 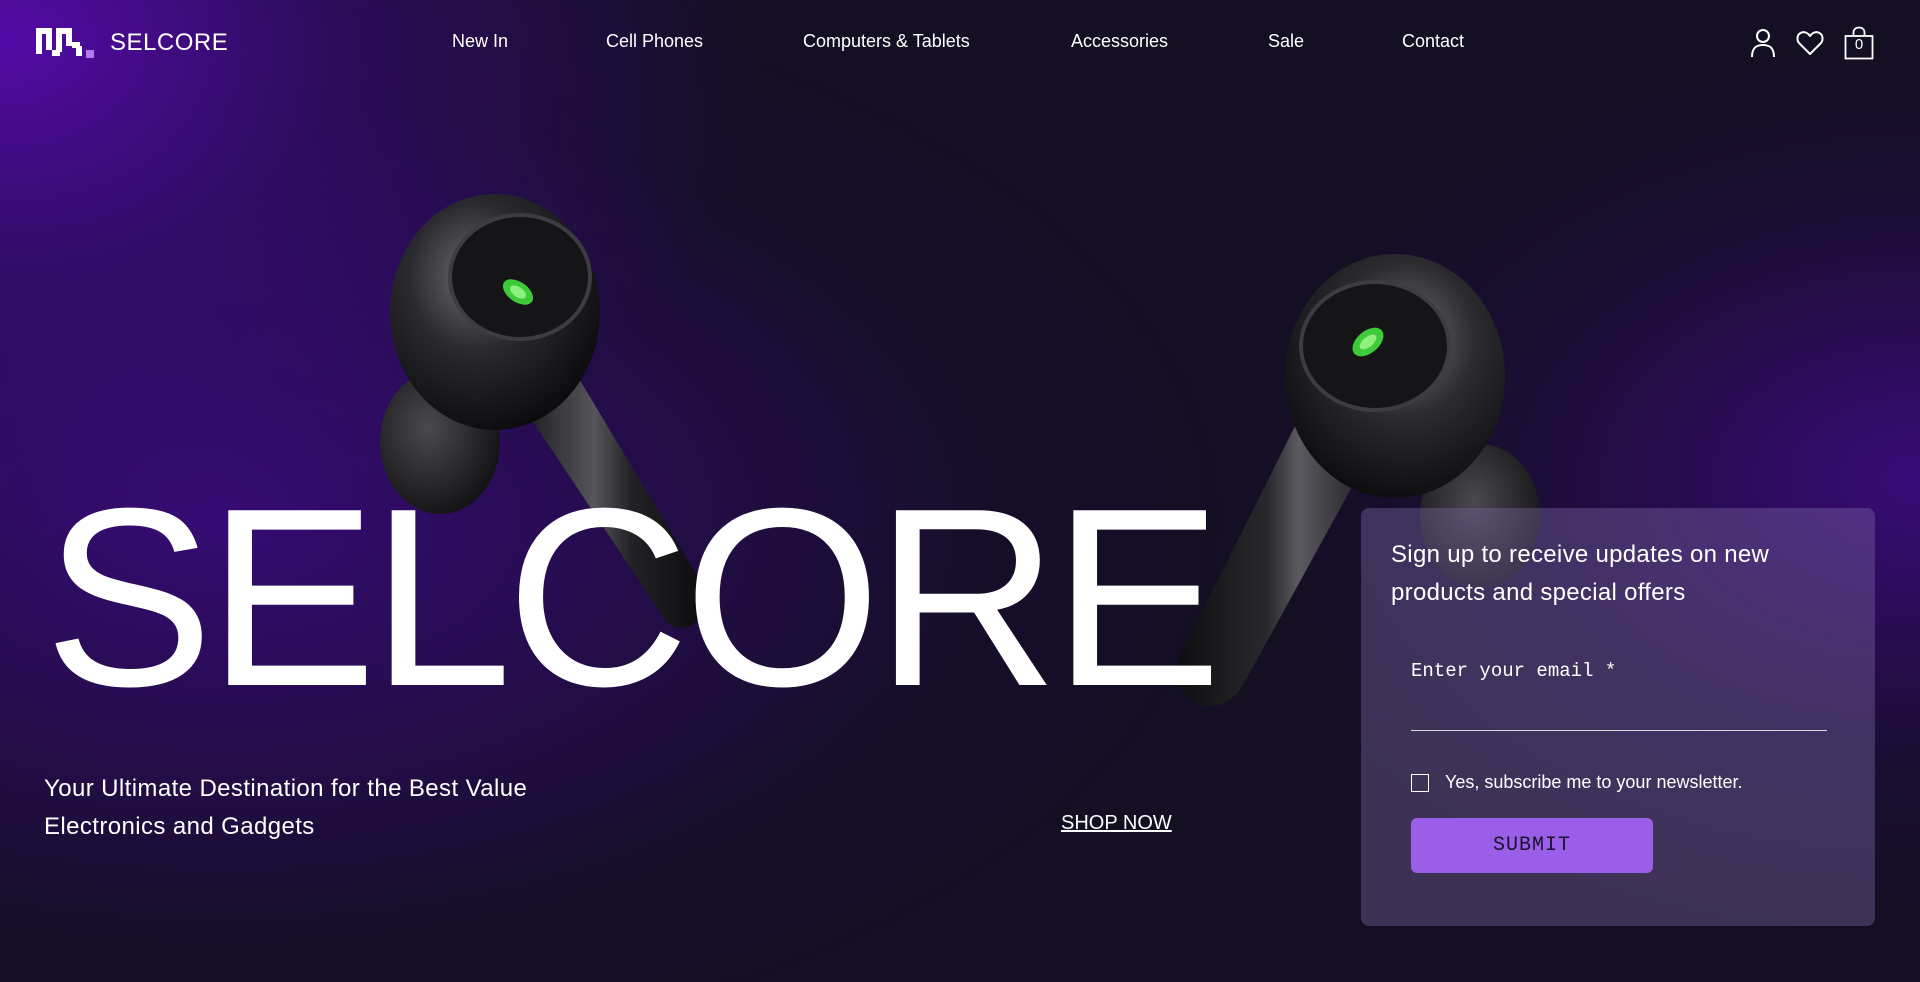 What do you see at coordinates (1420, 782) in the screenshot?
I see `subscribe-checkbox` at bounding box center [1420, 782].